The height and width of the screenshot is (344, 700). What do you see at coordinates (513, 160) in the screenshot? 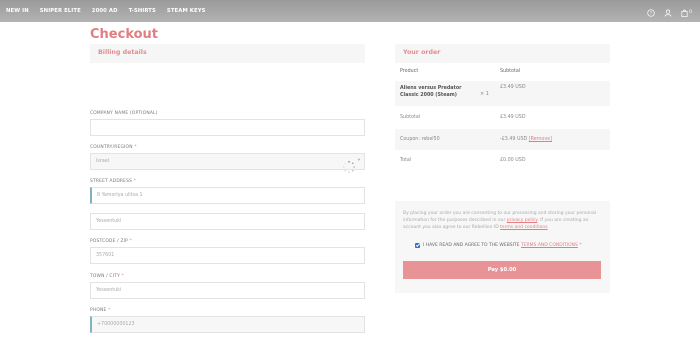
I see `total-value: £0.00 USD` at bounding box center [513, 160].